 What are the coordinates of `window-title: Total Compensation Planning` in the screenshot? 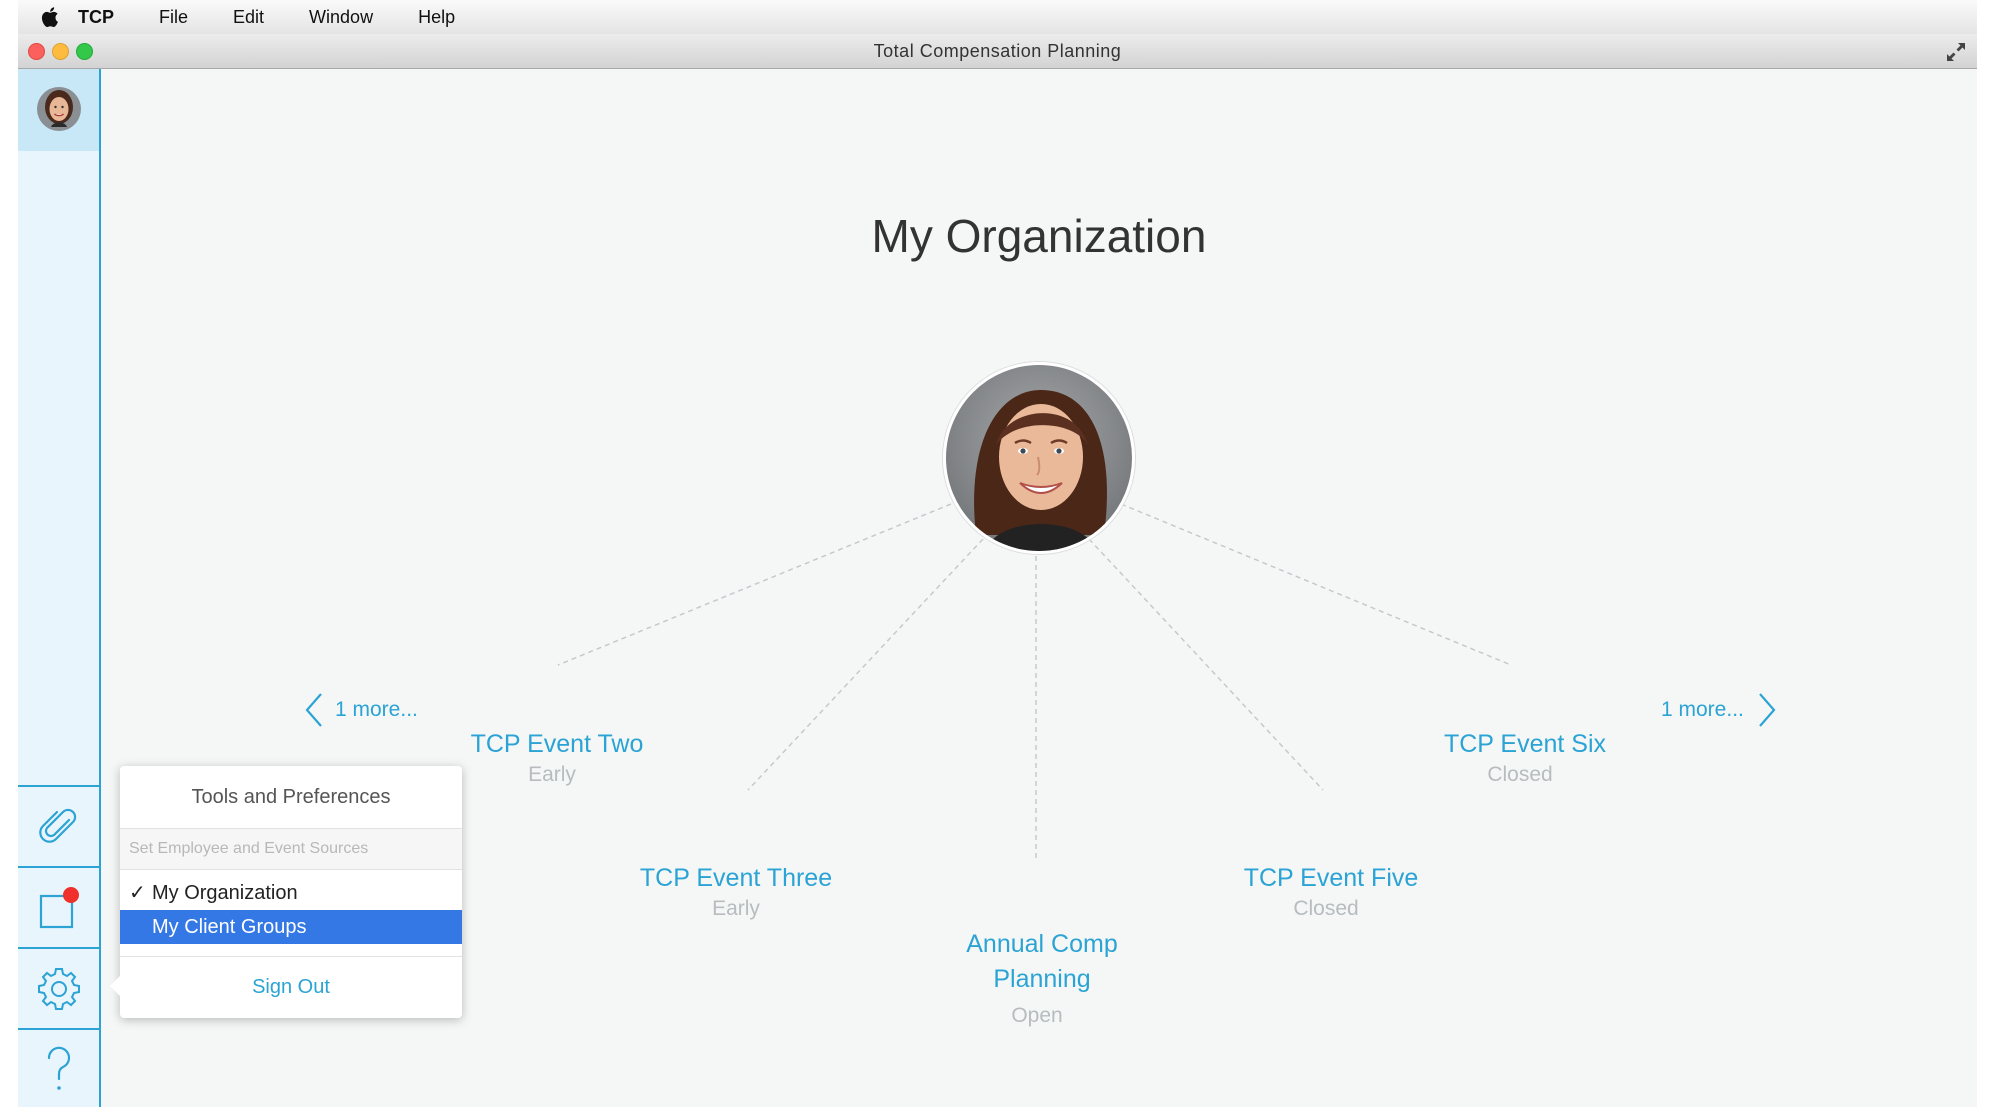 It's located at (997, 51).